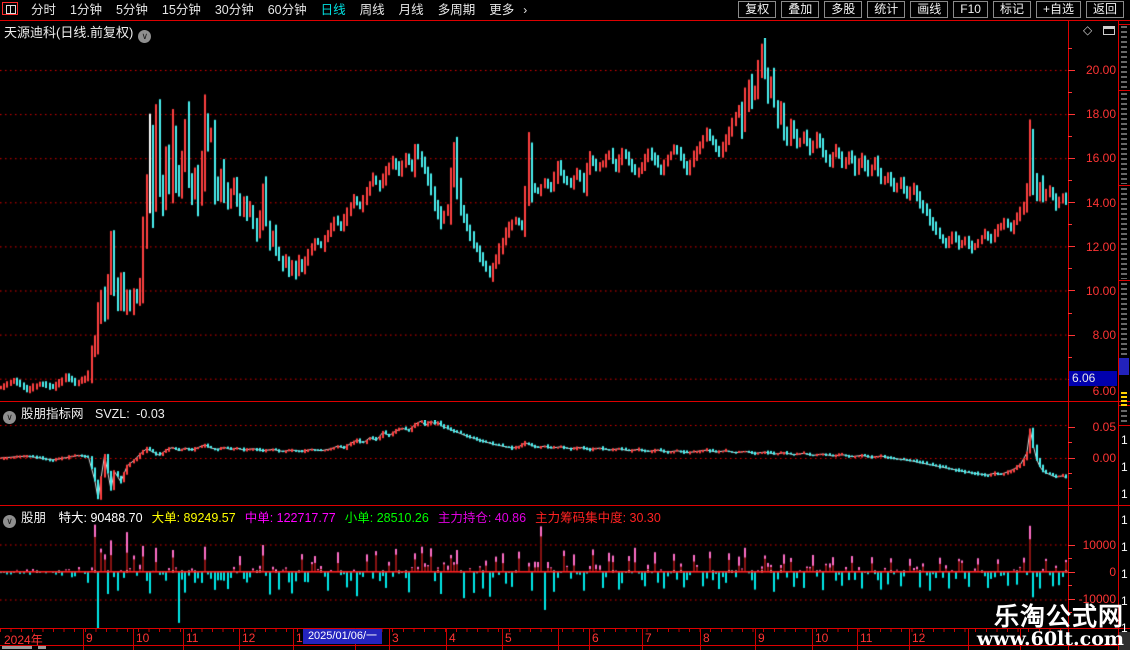 This screenshot has width=1130, height=650. Describe the element at coordinates (52, 414) in the screenshot. I see `svzl-source-label: 股朋指标网` at that location.